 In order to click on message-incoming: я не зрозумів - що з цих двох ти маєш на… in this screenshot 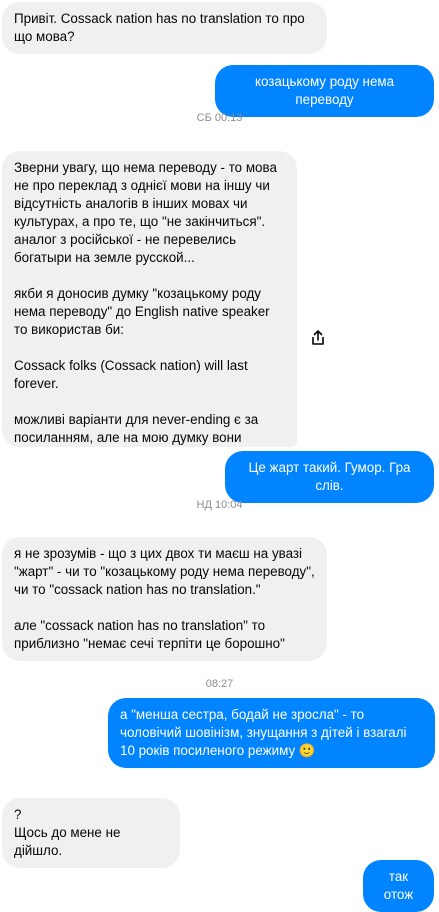, I will do `click(164, 599)`.